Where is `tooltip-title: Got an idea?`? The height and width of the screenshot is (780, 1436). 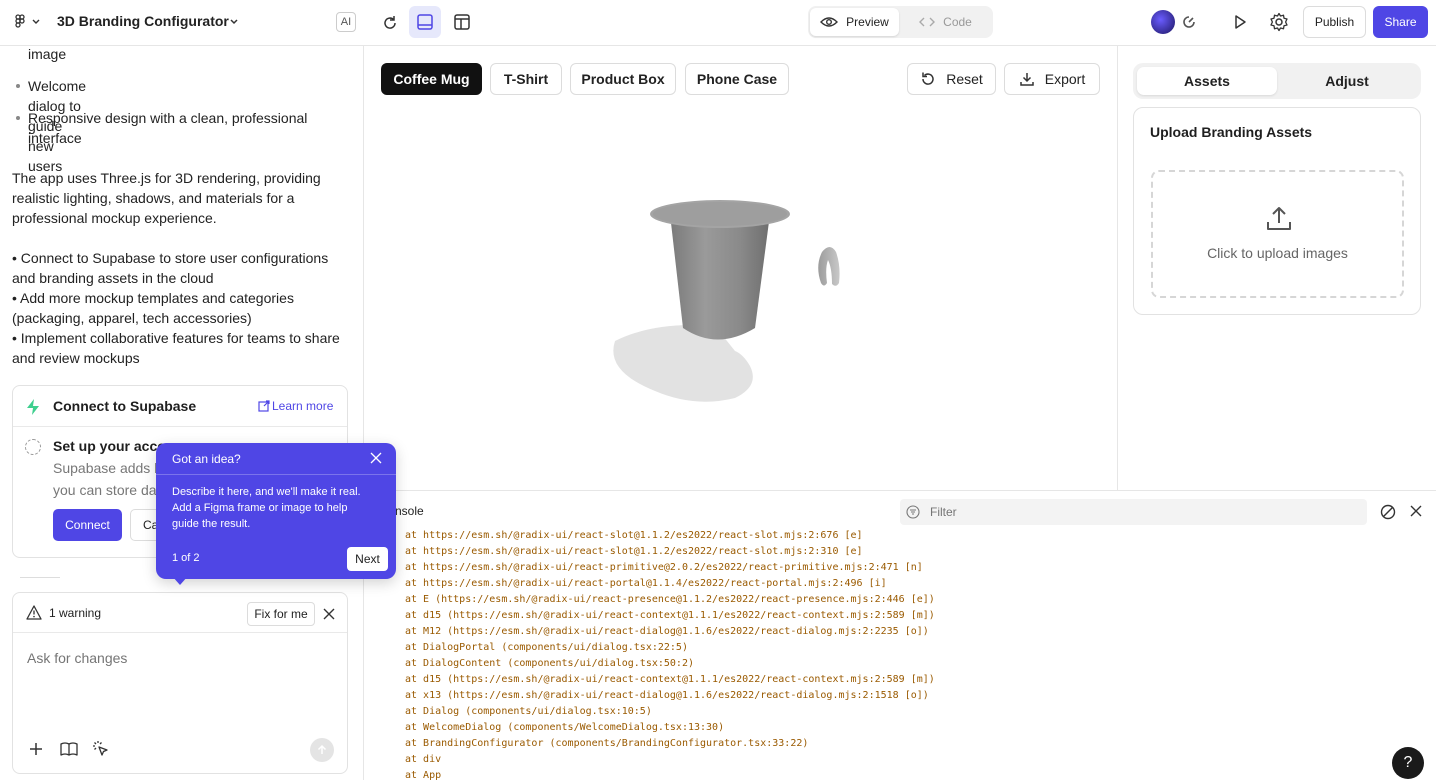
tooltip-title: Got an idea? is located at coordinates (206, 459).